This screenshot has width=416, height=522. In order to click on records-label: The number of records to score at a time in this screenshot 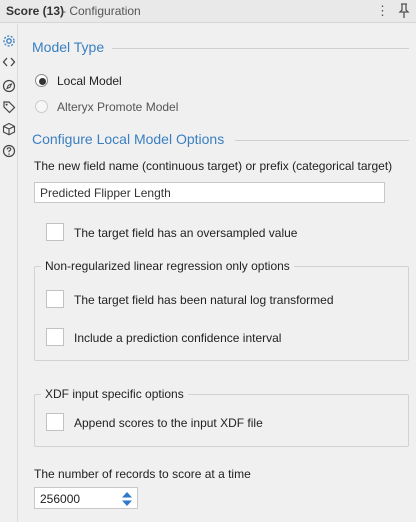, I will do `click(142, 474)`.